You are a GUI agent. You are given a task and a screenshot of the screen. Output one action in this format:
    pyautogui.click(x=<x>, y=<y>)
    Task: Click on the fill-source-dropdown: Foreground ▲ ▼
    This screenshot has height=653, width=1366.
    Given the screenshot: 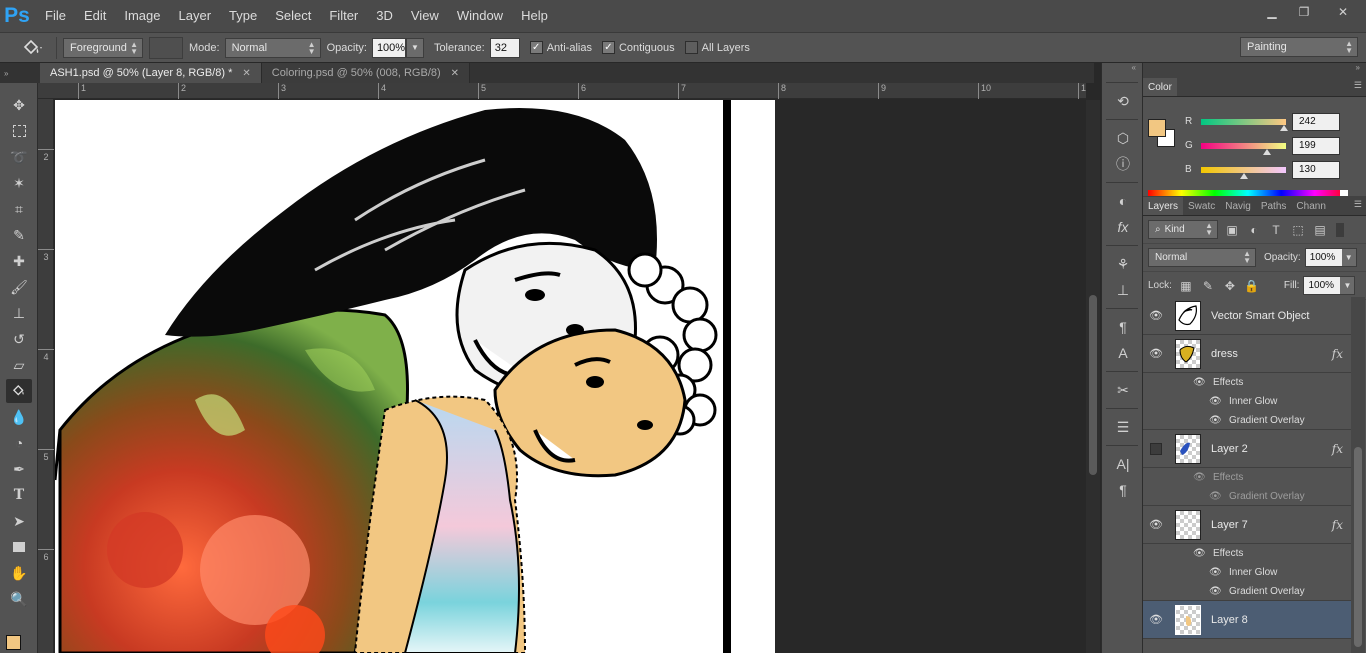 What is the action you would take?
    pyautogui.click(x=103, y=47)
    